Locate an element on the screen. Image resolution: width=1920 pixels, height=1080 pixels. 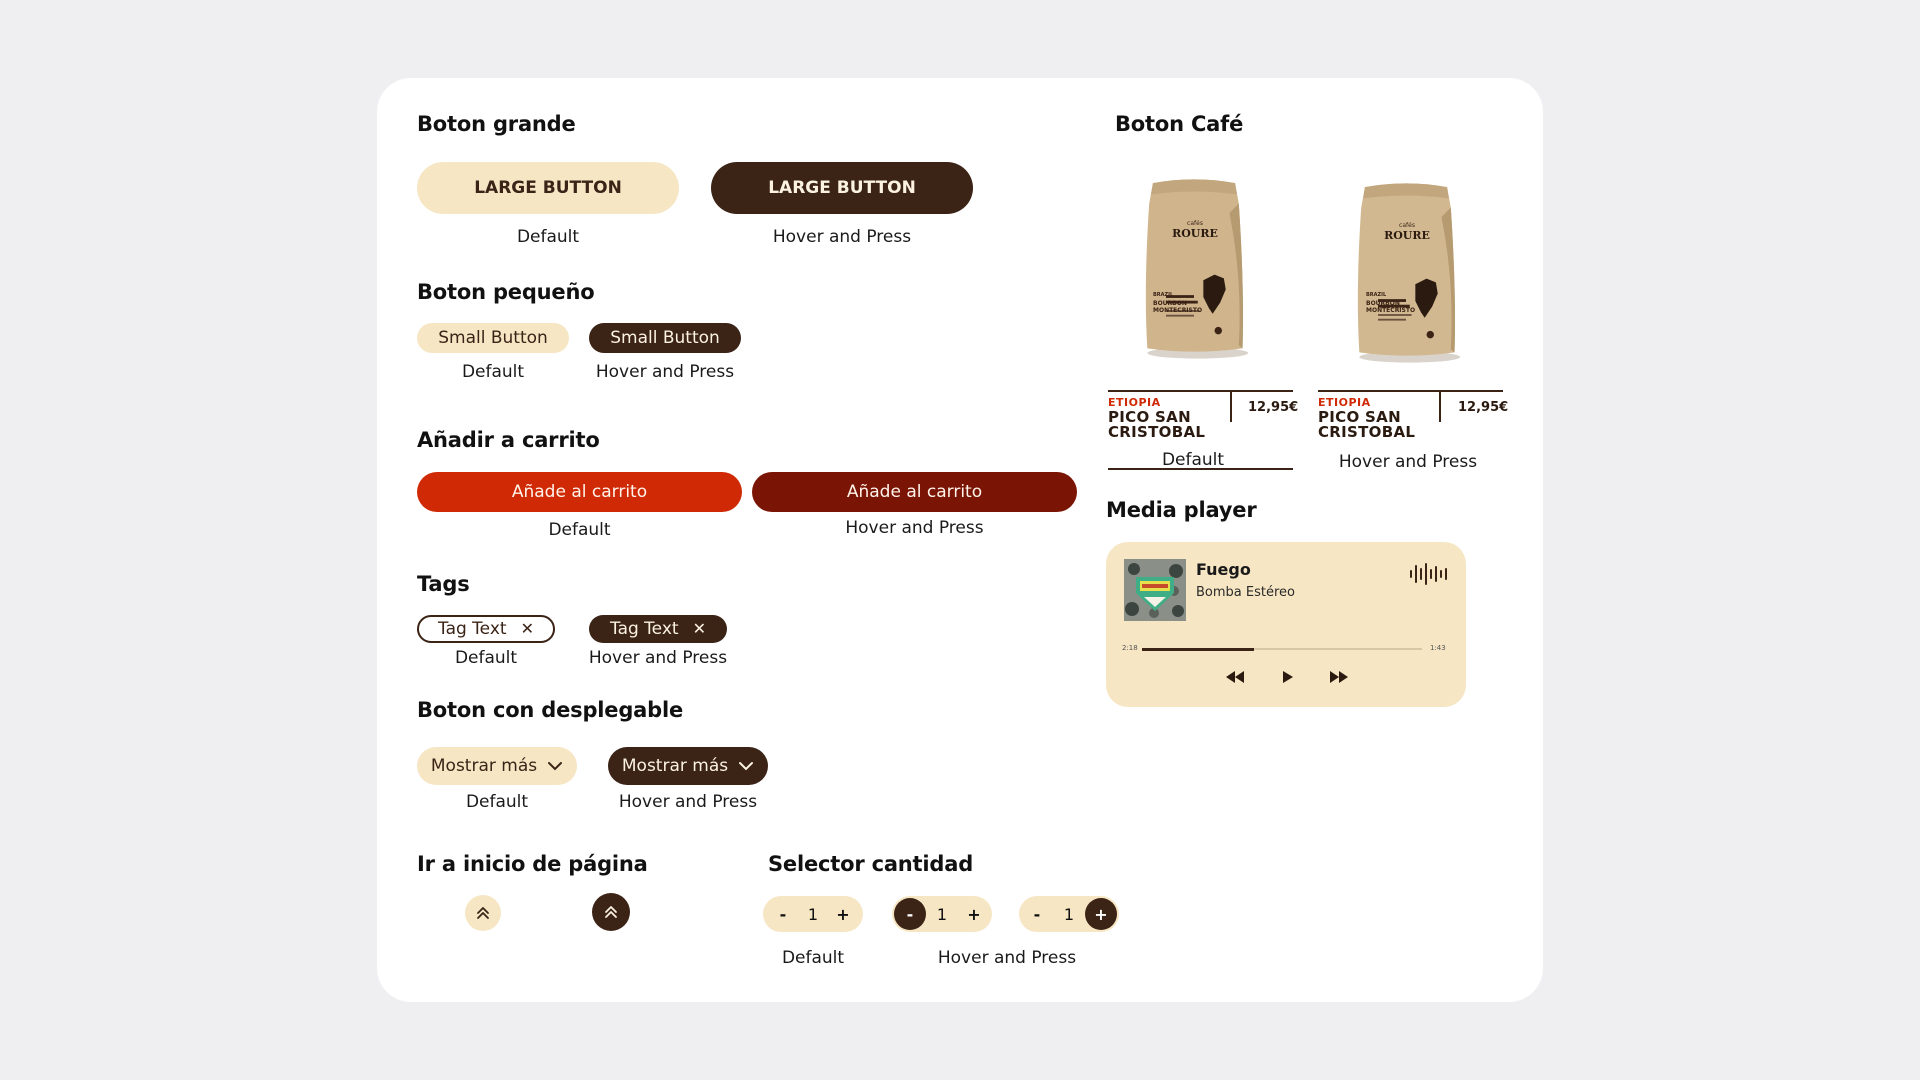
section-title-small-button: Boton pequeño is located at coordinates (506, 292).